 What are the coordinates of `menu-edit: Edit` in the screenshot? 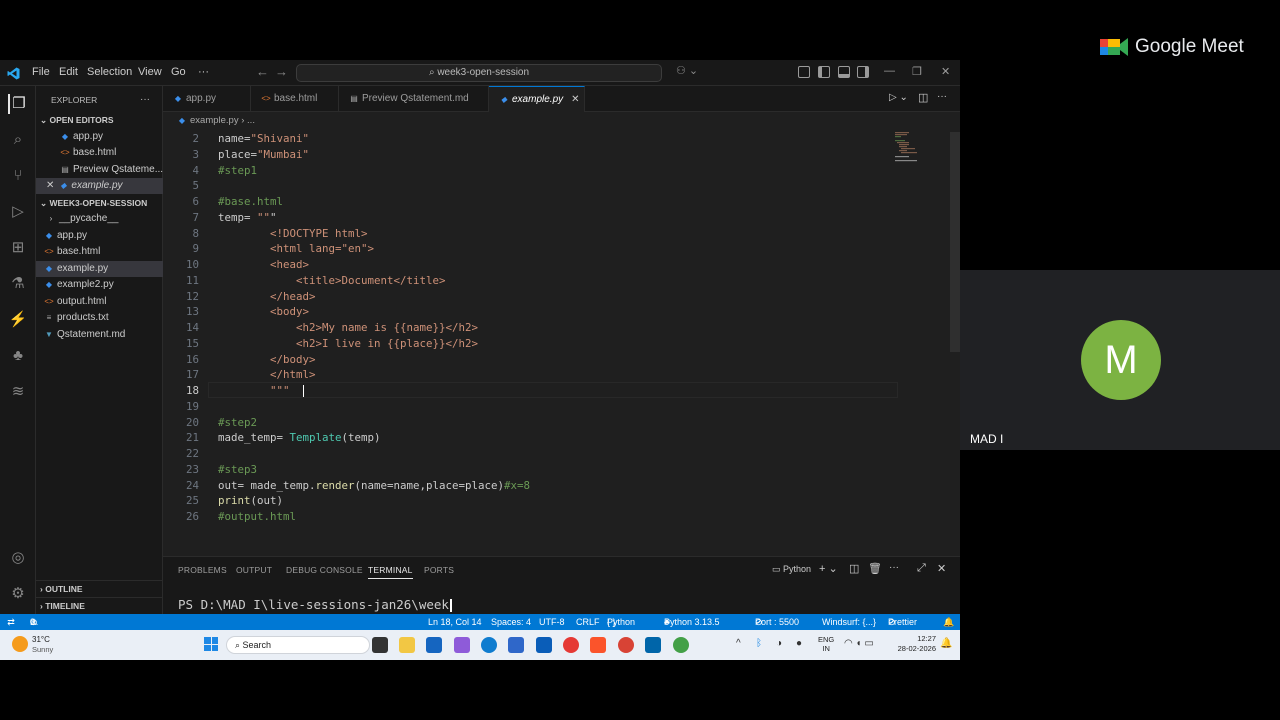 It's located at (68, 72).